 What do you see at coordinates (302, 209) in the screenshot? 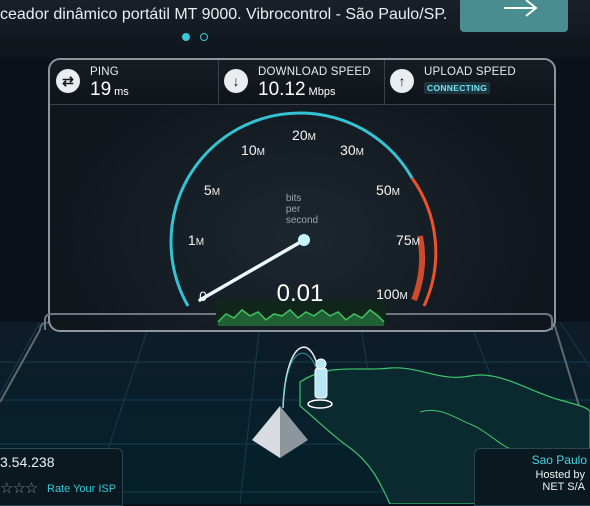
I see `gauge-unit-label: bits per second` at bounding box center [302, 209].